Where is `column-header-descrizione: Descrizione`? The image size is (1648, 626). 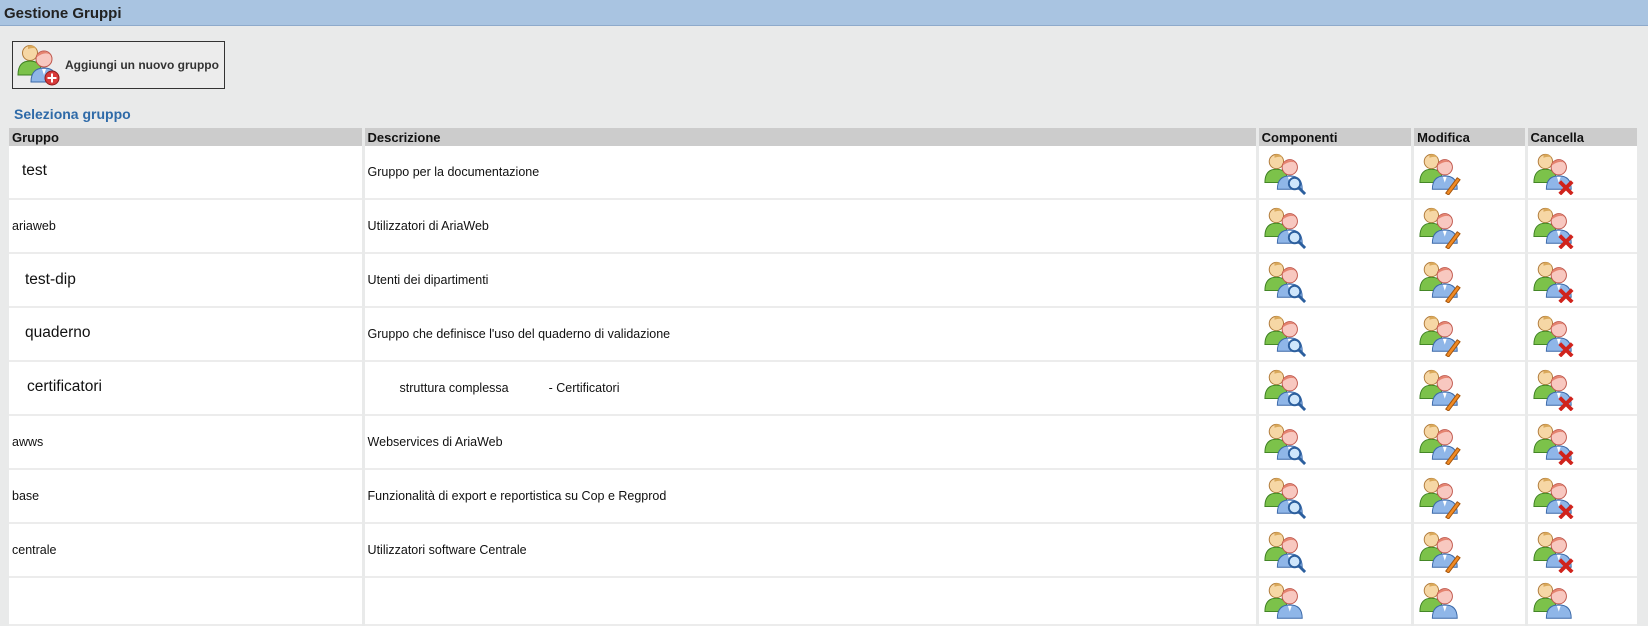 column-header-descrizione: Descrizione is located at coordinates (811, 137).